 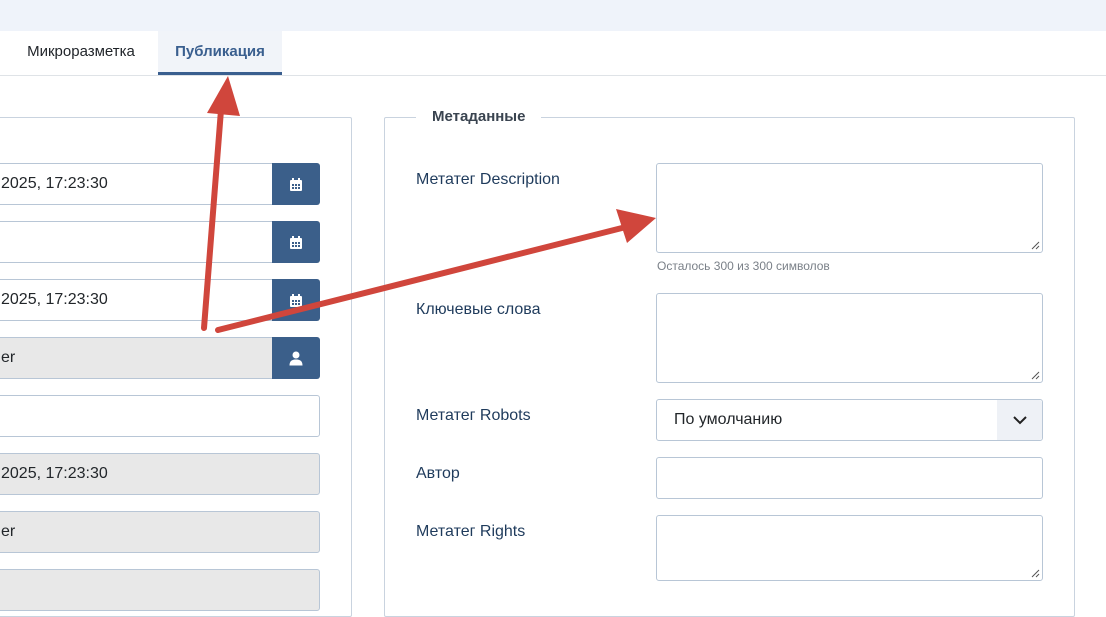 I want to click on finish-publishing-calendar-button, so click(x=296, y=300).